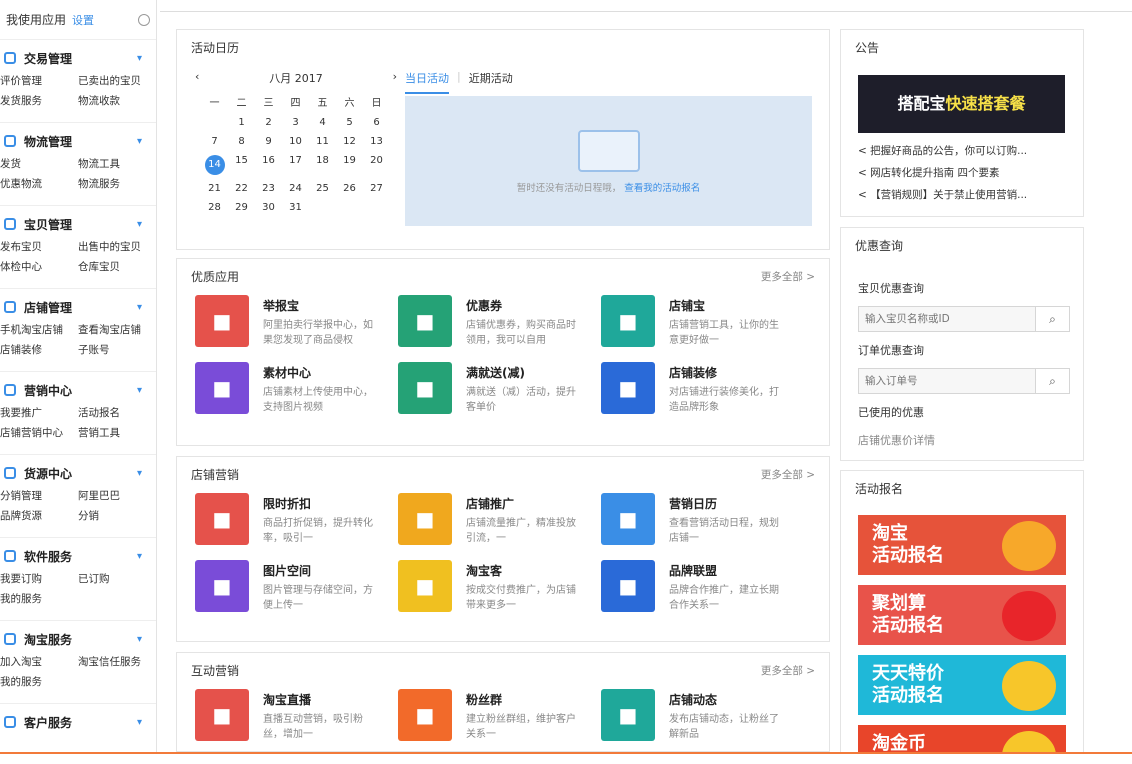 This screenshot has width=1132, height=764. I want to click on sidebar-item: 发货, so click(39, 163).